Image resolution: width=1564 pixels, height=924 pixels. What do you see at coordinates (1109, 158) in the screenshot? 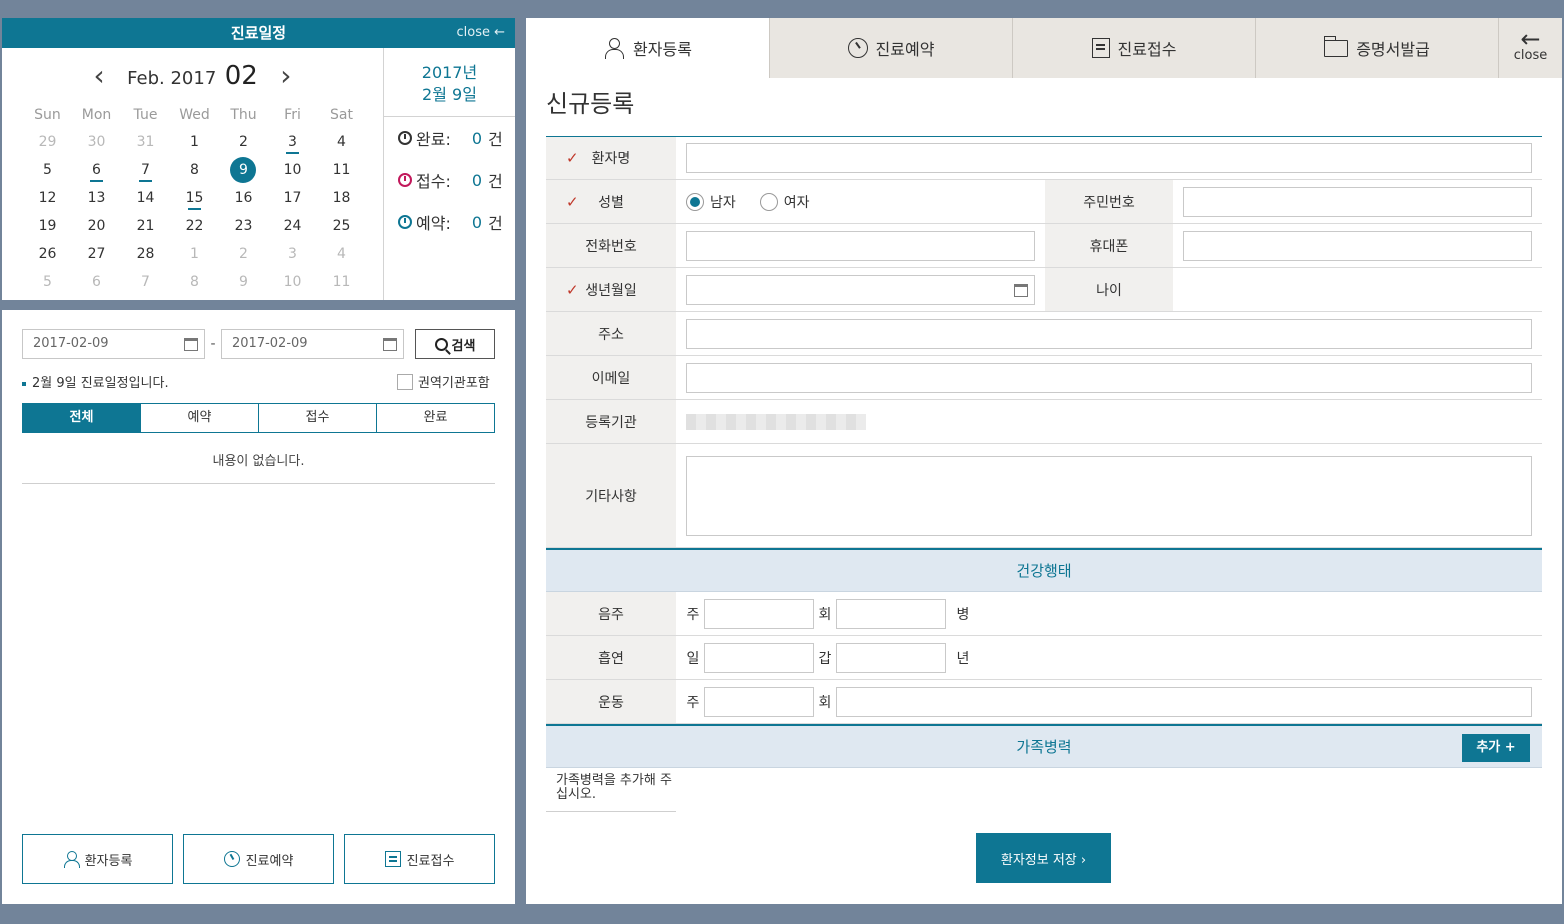
I see `name-input` at bounding box center [1109, 158].